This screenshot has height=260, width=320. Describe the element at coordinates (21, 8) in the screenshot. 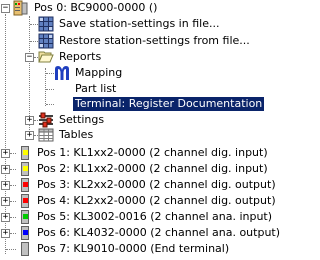

I see `bus-coupler-icon` at that location.